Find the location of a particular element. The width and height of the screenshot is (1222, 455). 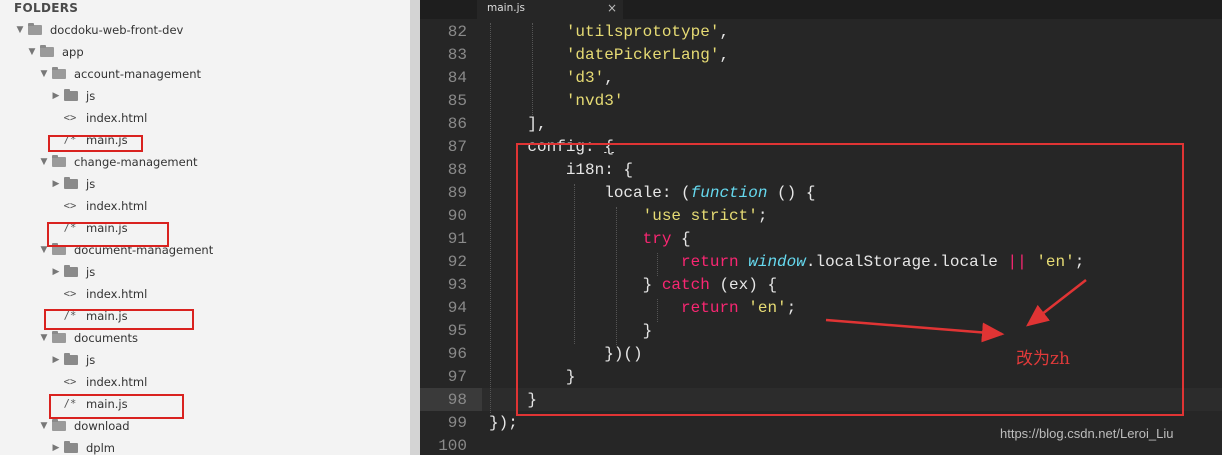

pane-splitter is located at coordinates (415, 227).